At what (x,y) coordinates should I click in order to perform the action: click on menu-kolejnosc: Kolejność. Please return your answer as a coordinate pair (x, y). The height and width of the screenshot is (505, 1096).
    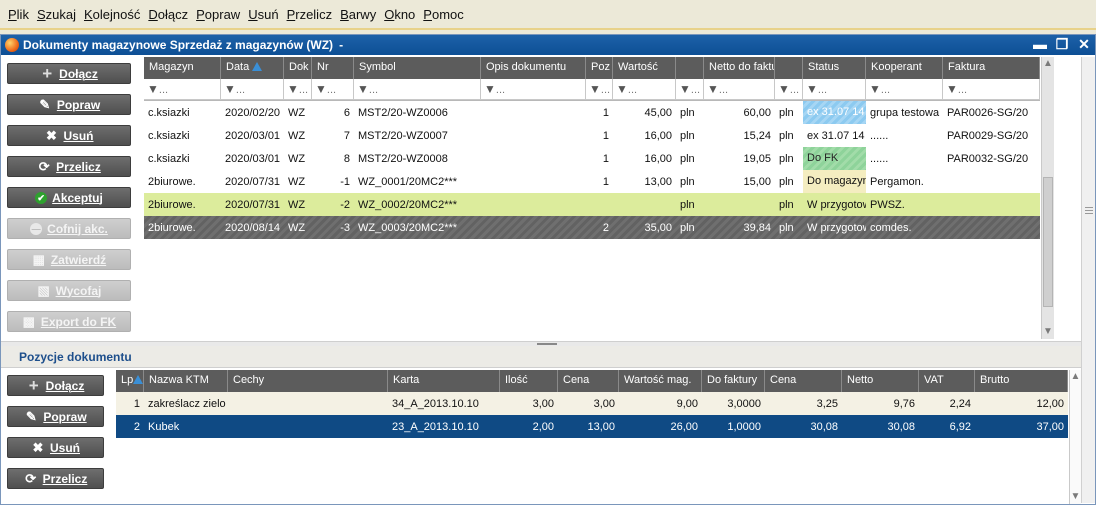
    Looking at the image, I should click on (112, 14).